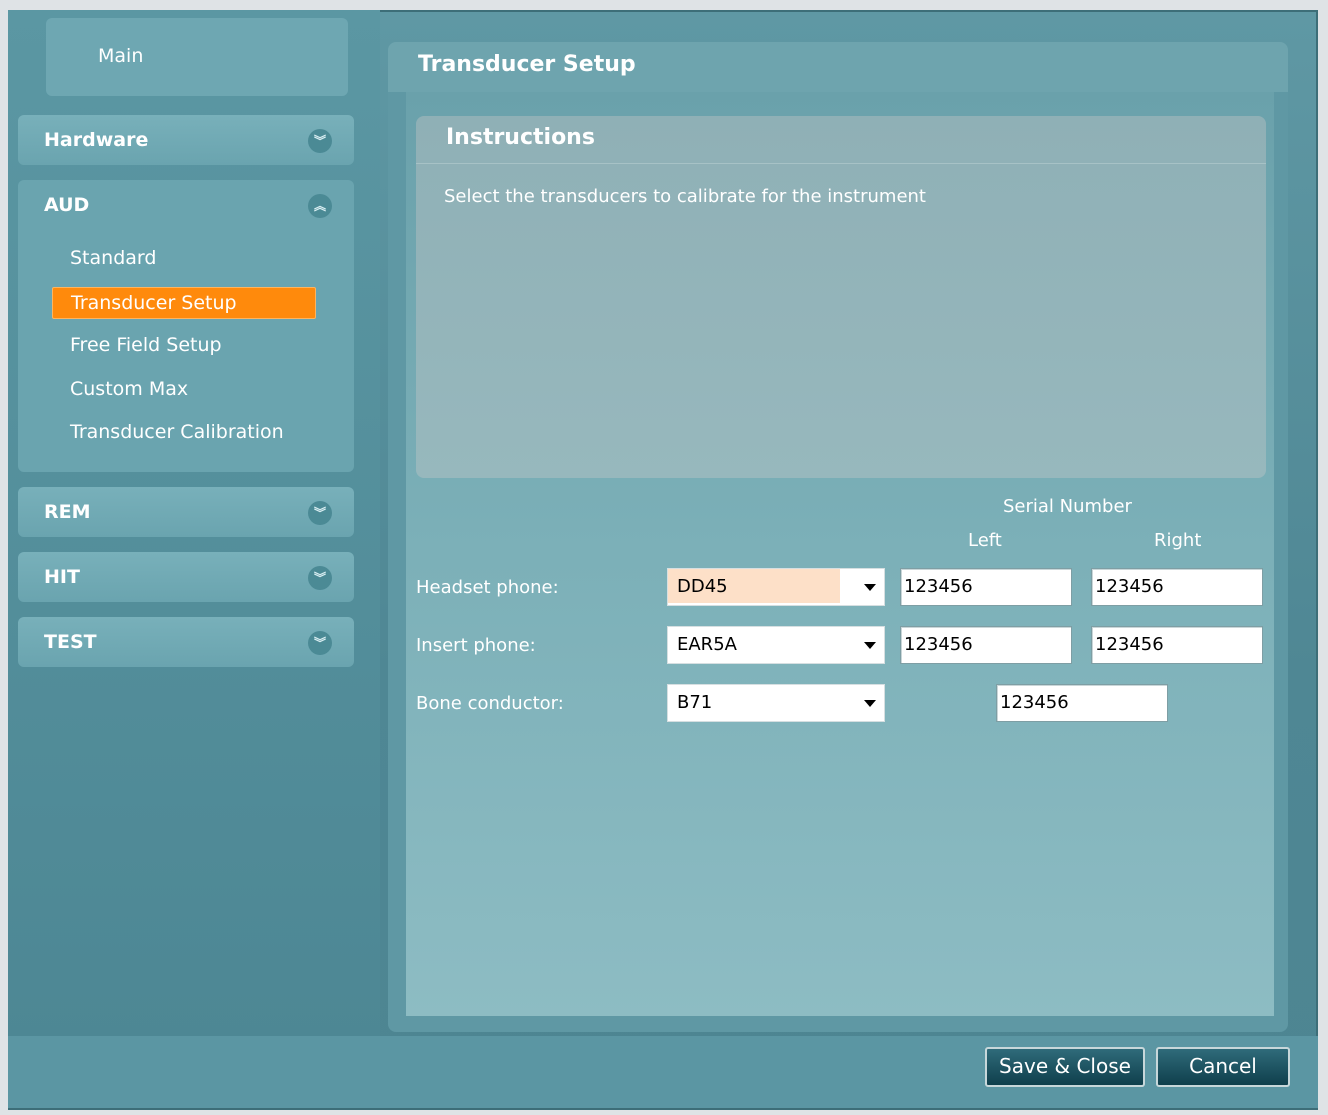 Image resolution: width=1328 pixels, height=1115 pixels. I want to click on sidebar-section-aud: AUD ︽, so click(186, 205).